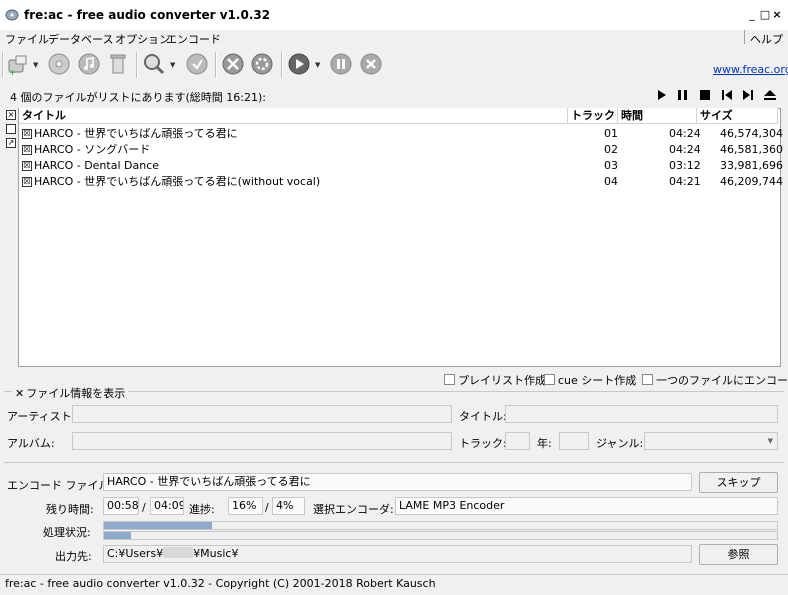 The height and width of the screenshot is (595, 788). Describe the element at coordinates (86, 150) in the screenshot. I see `table-row: ☒ HARCO - ソングバード` at that location.